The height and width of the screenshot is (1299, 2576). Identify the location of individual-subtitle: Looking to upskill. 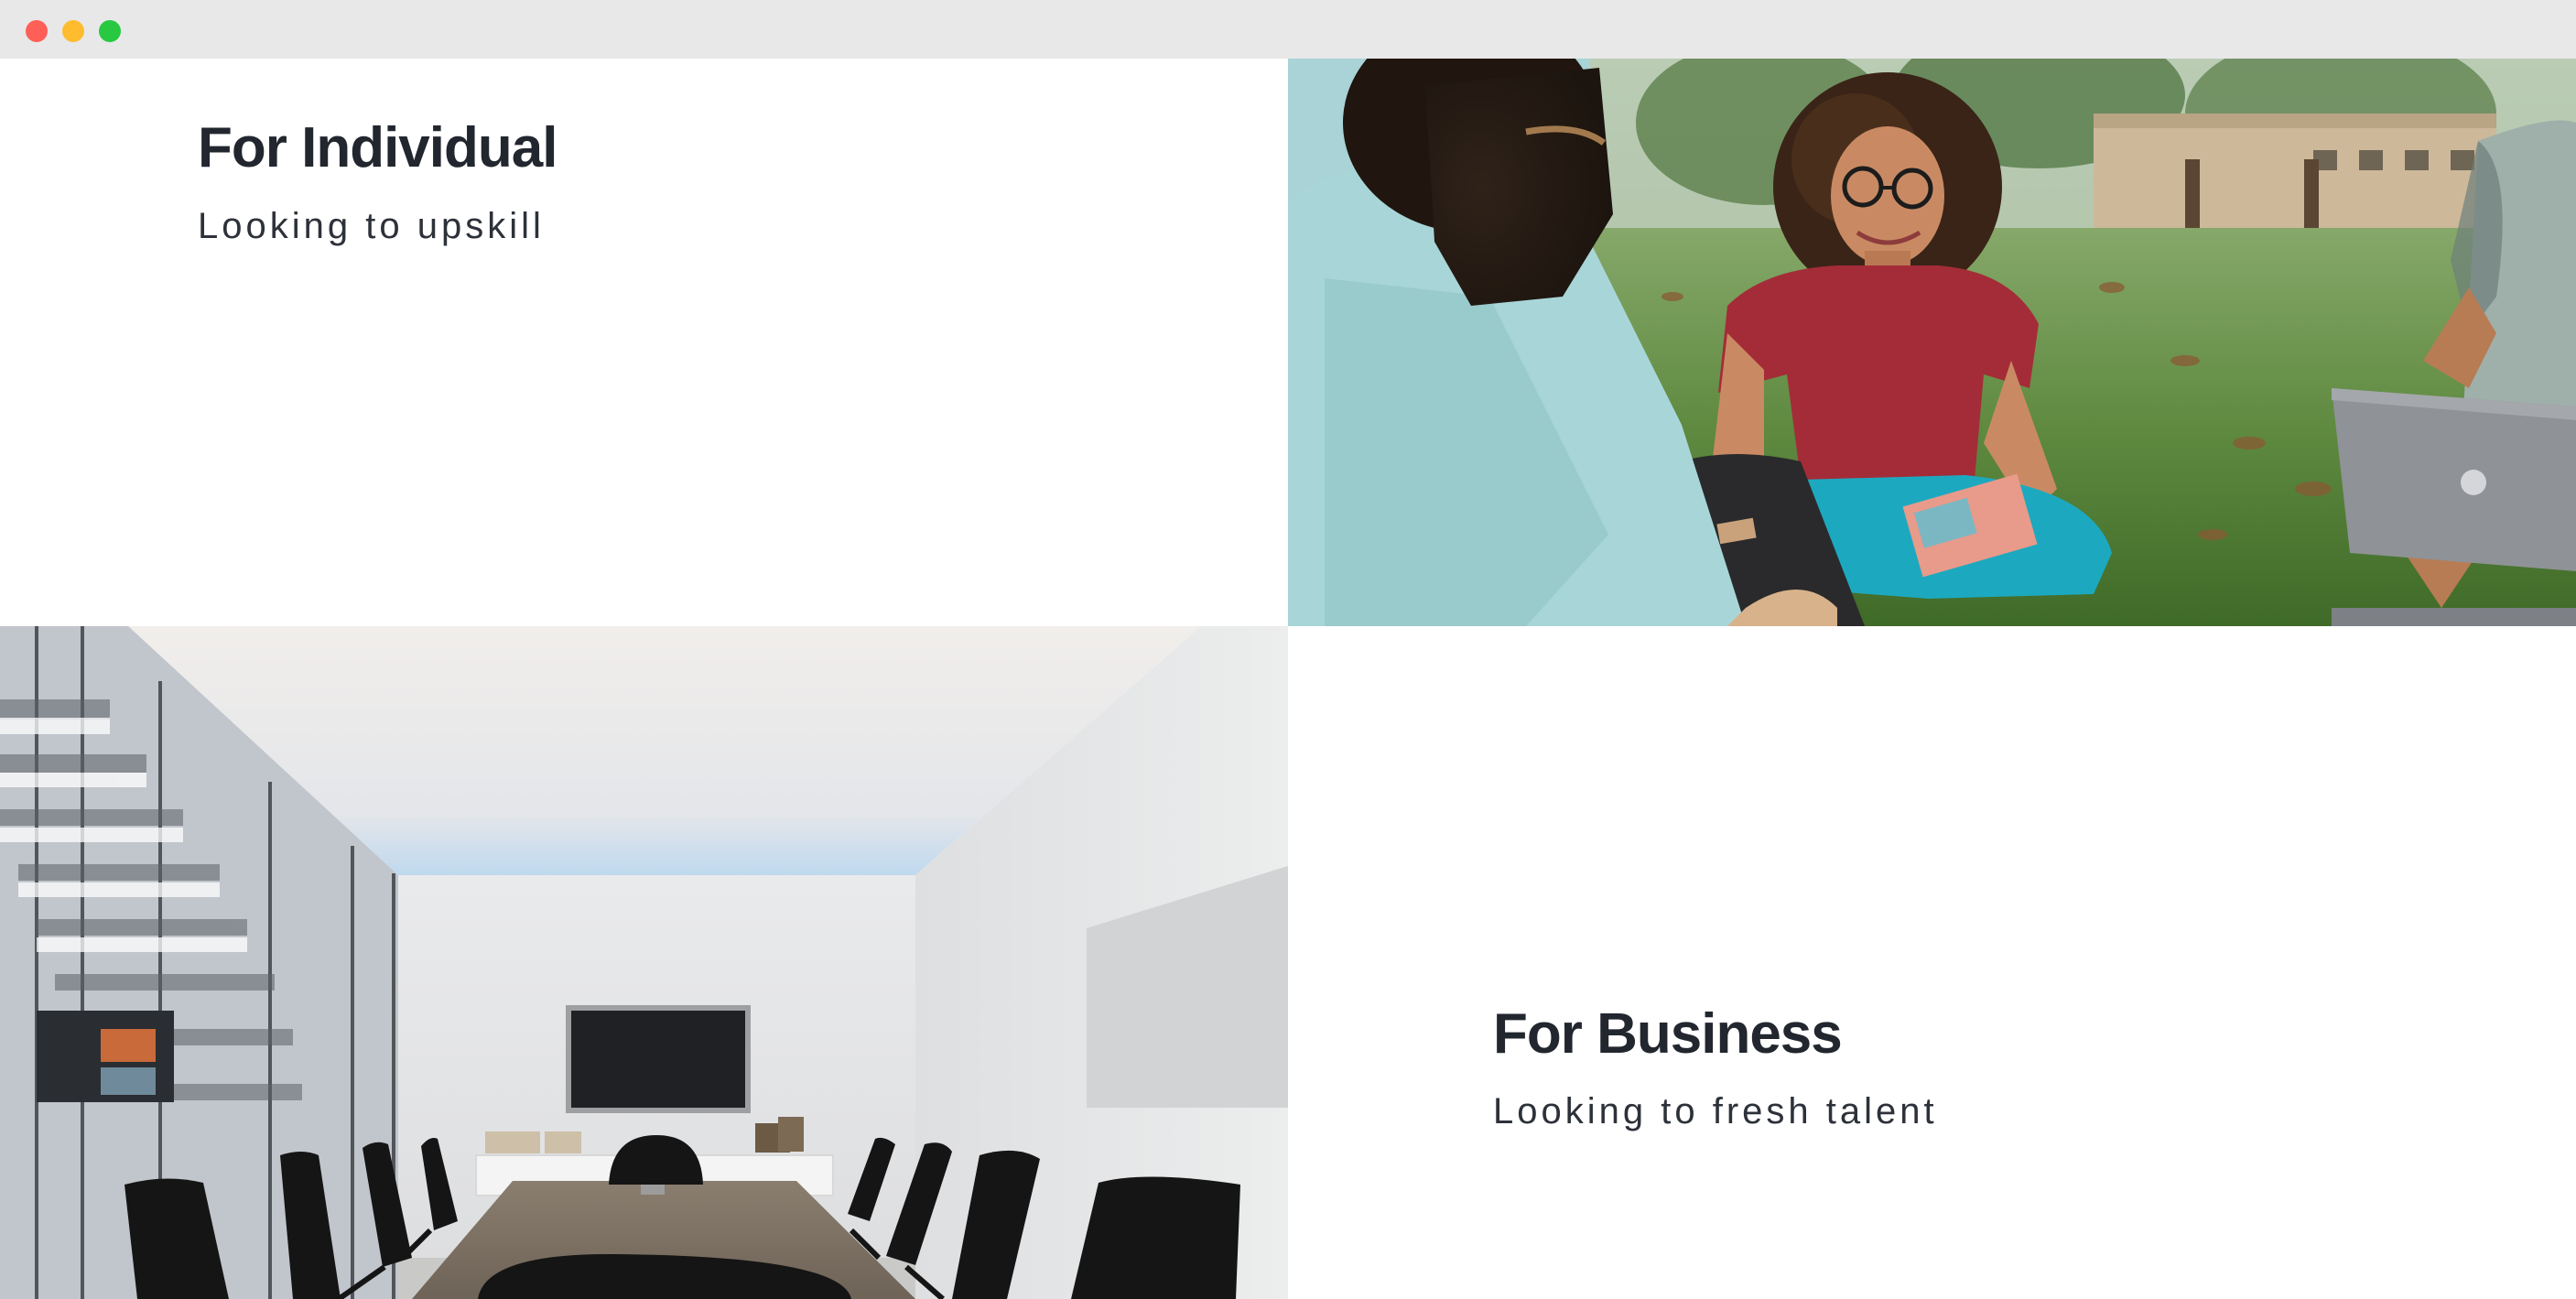
(372, 226).